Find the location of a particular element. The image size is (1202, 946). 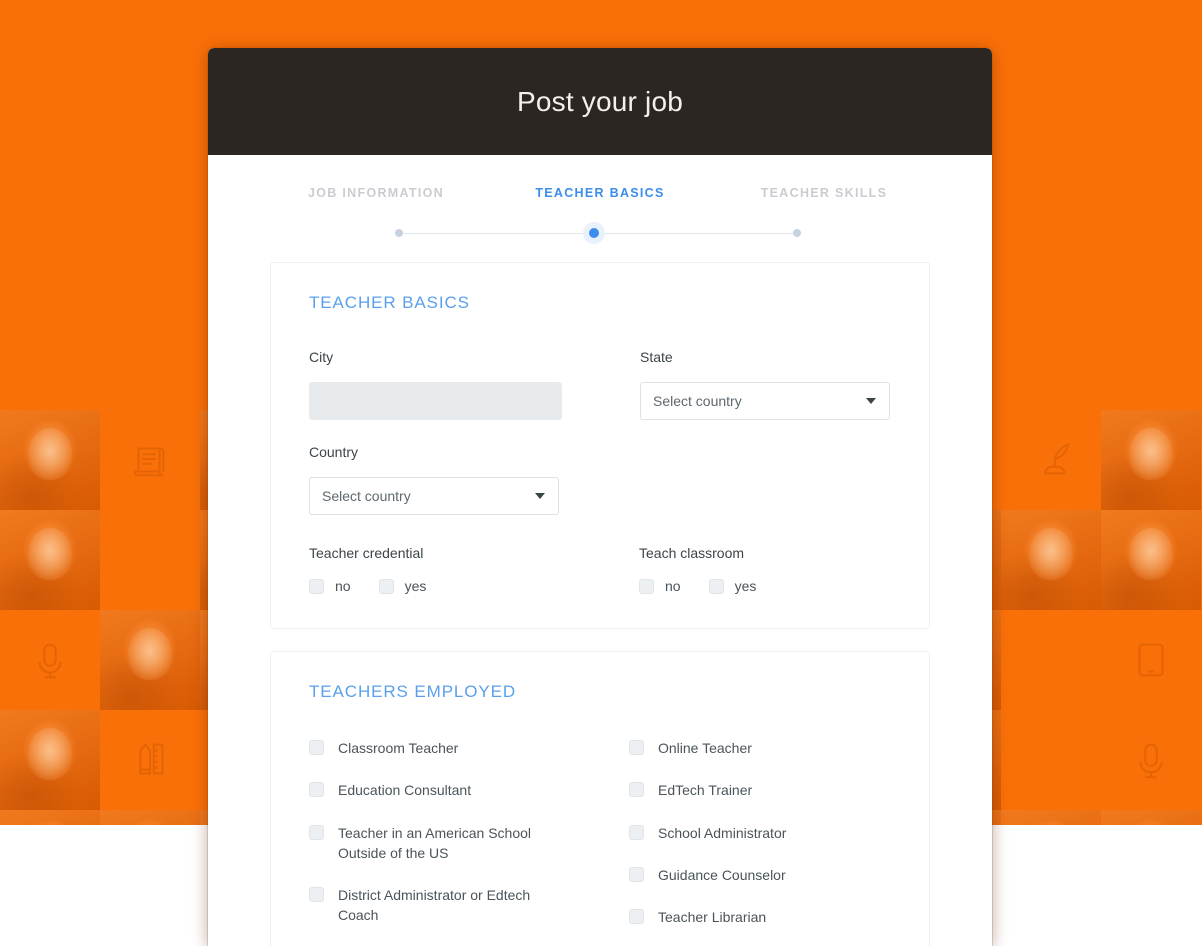

city-field: City is located at coordinates (435, 384).